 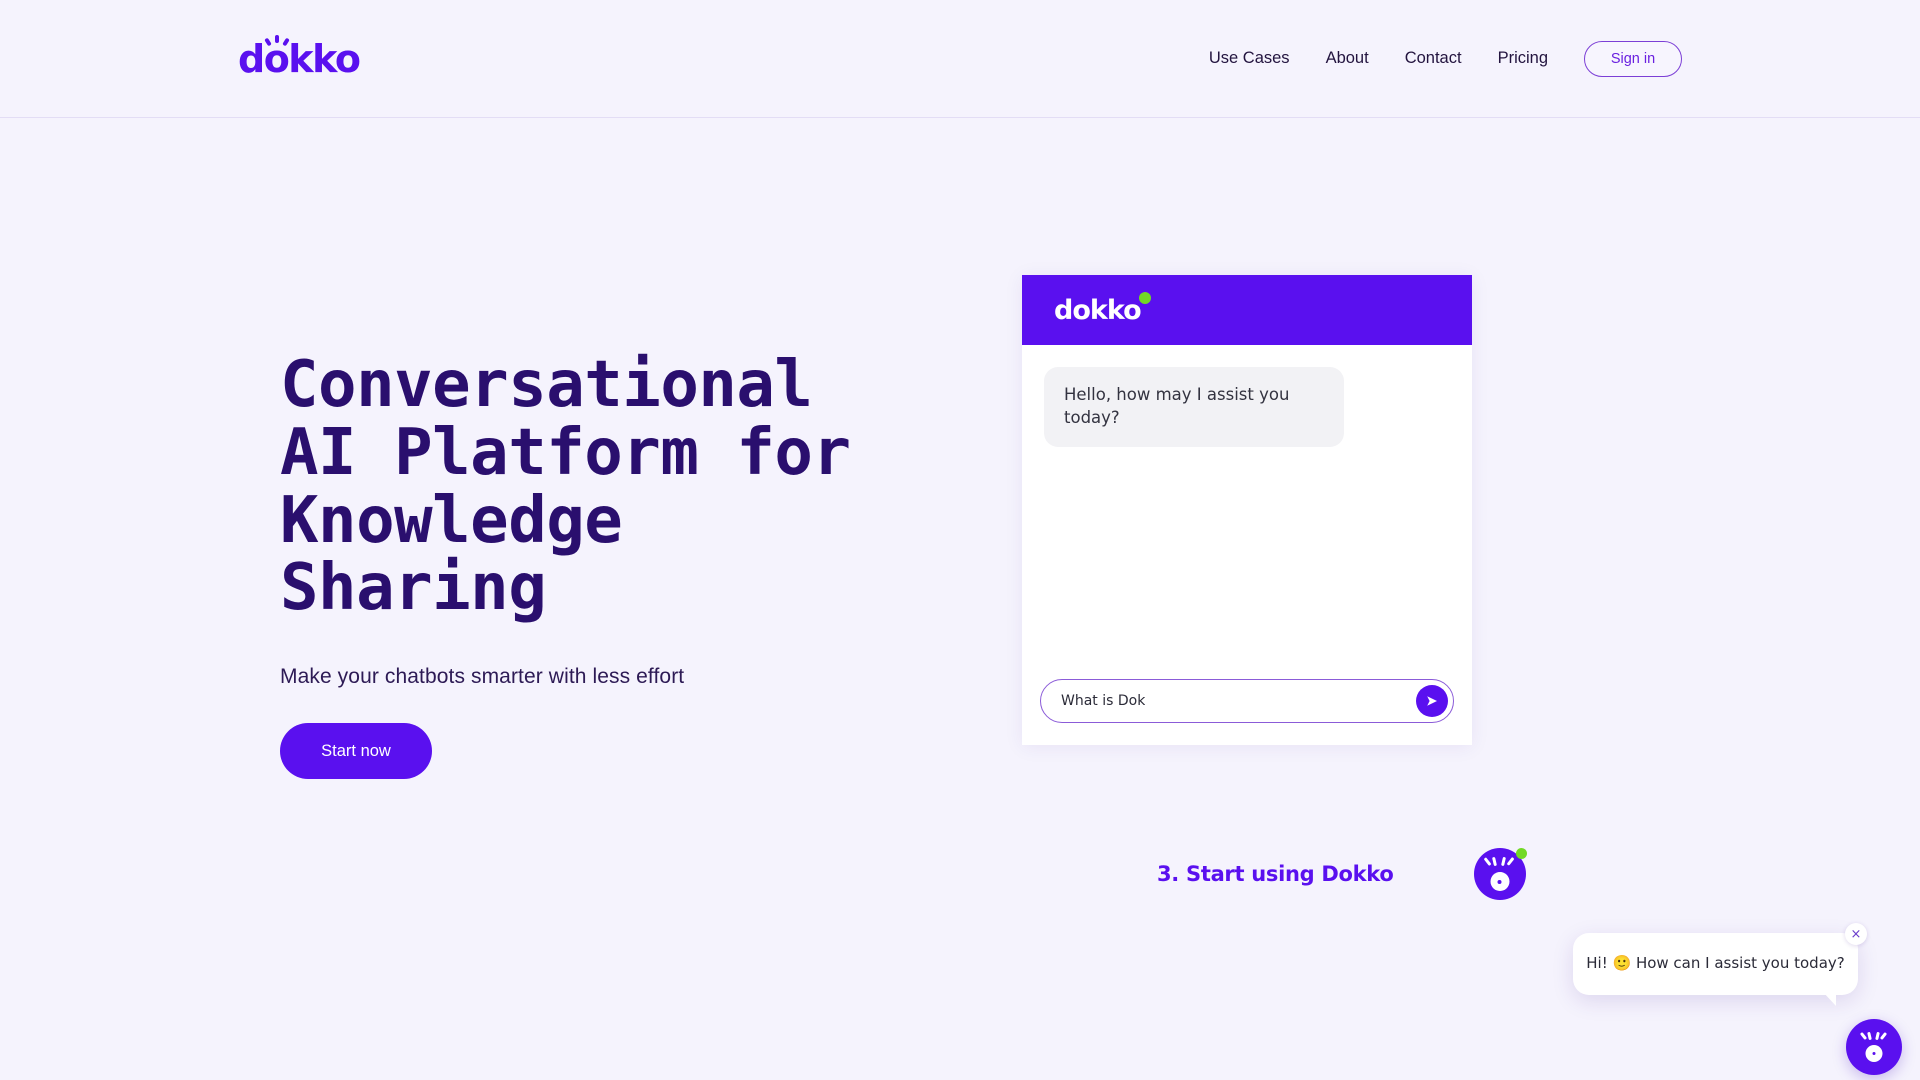 I want to click on send-arrow-icon, so click(x=1432, y=701).